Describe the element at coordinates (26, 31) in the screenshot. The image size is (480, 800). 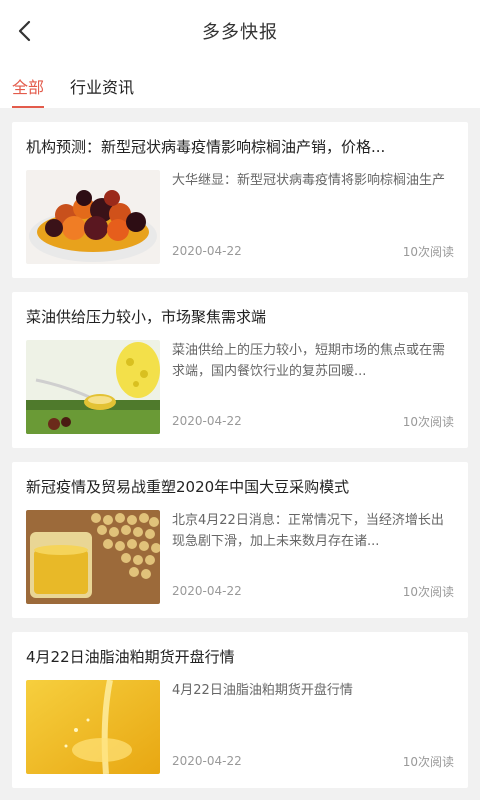
I see `chevron-left-icon` at that location.